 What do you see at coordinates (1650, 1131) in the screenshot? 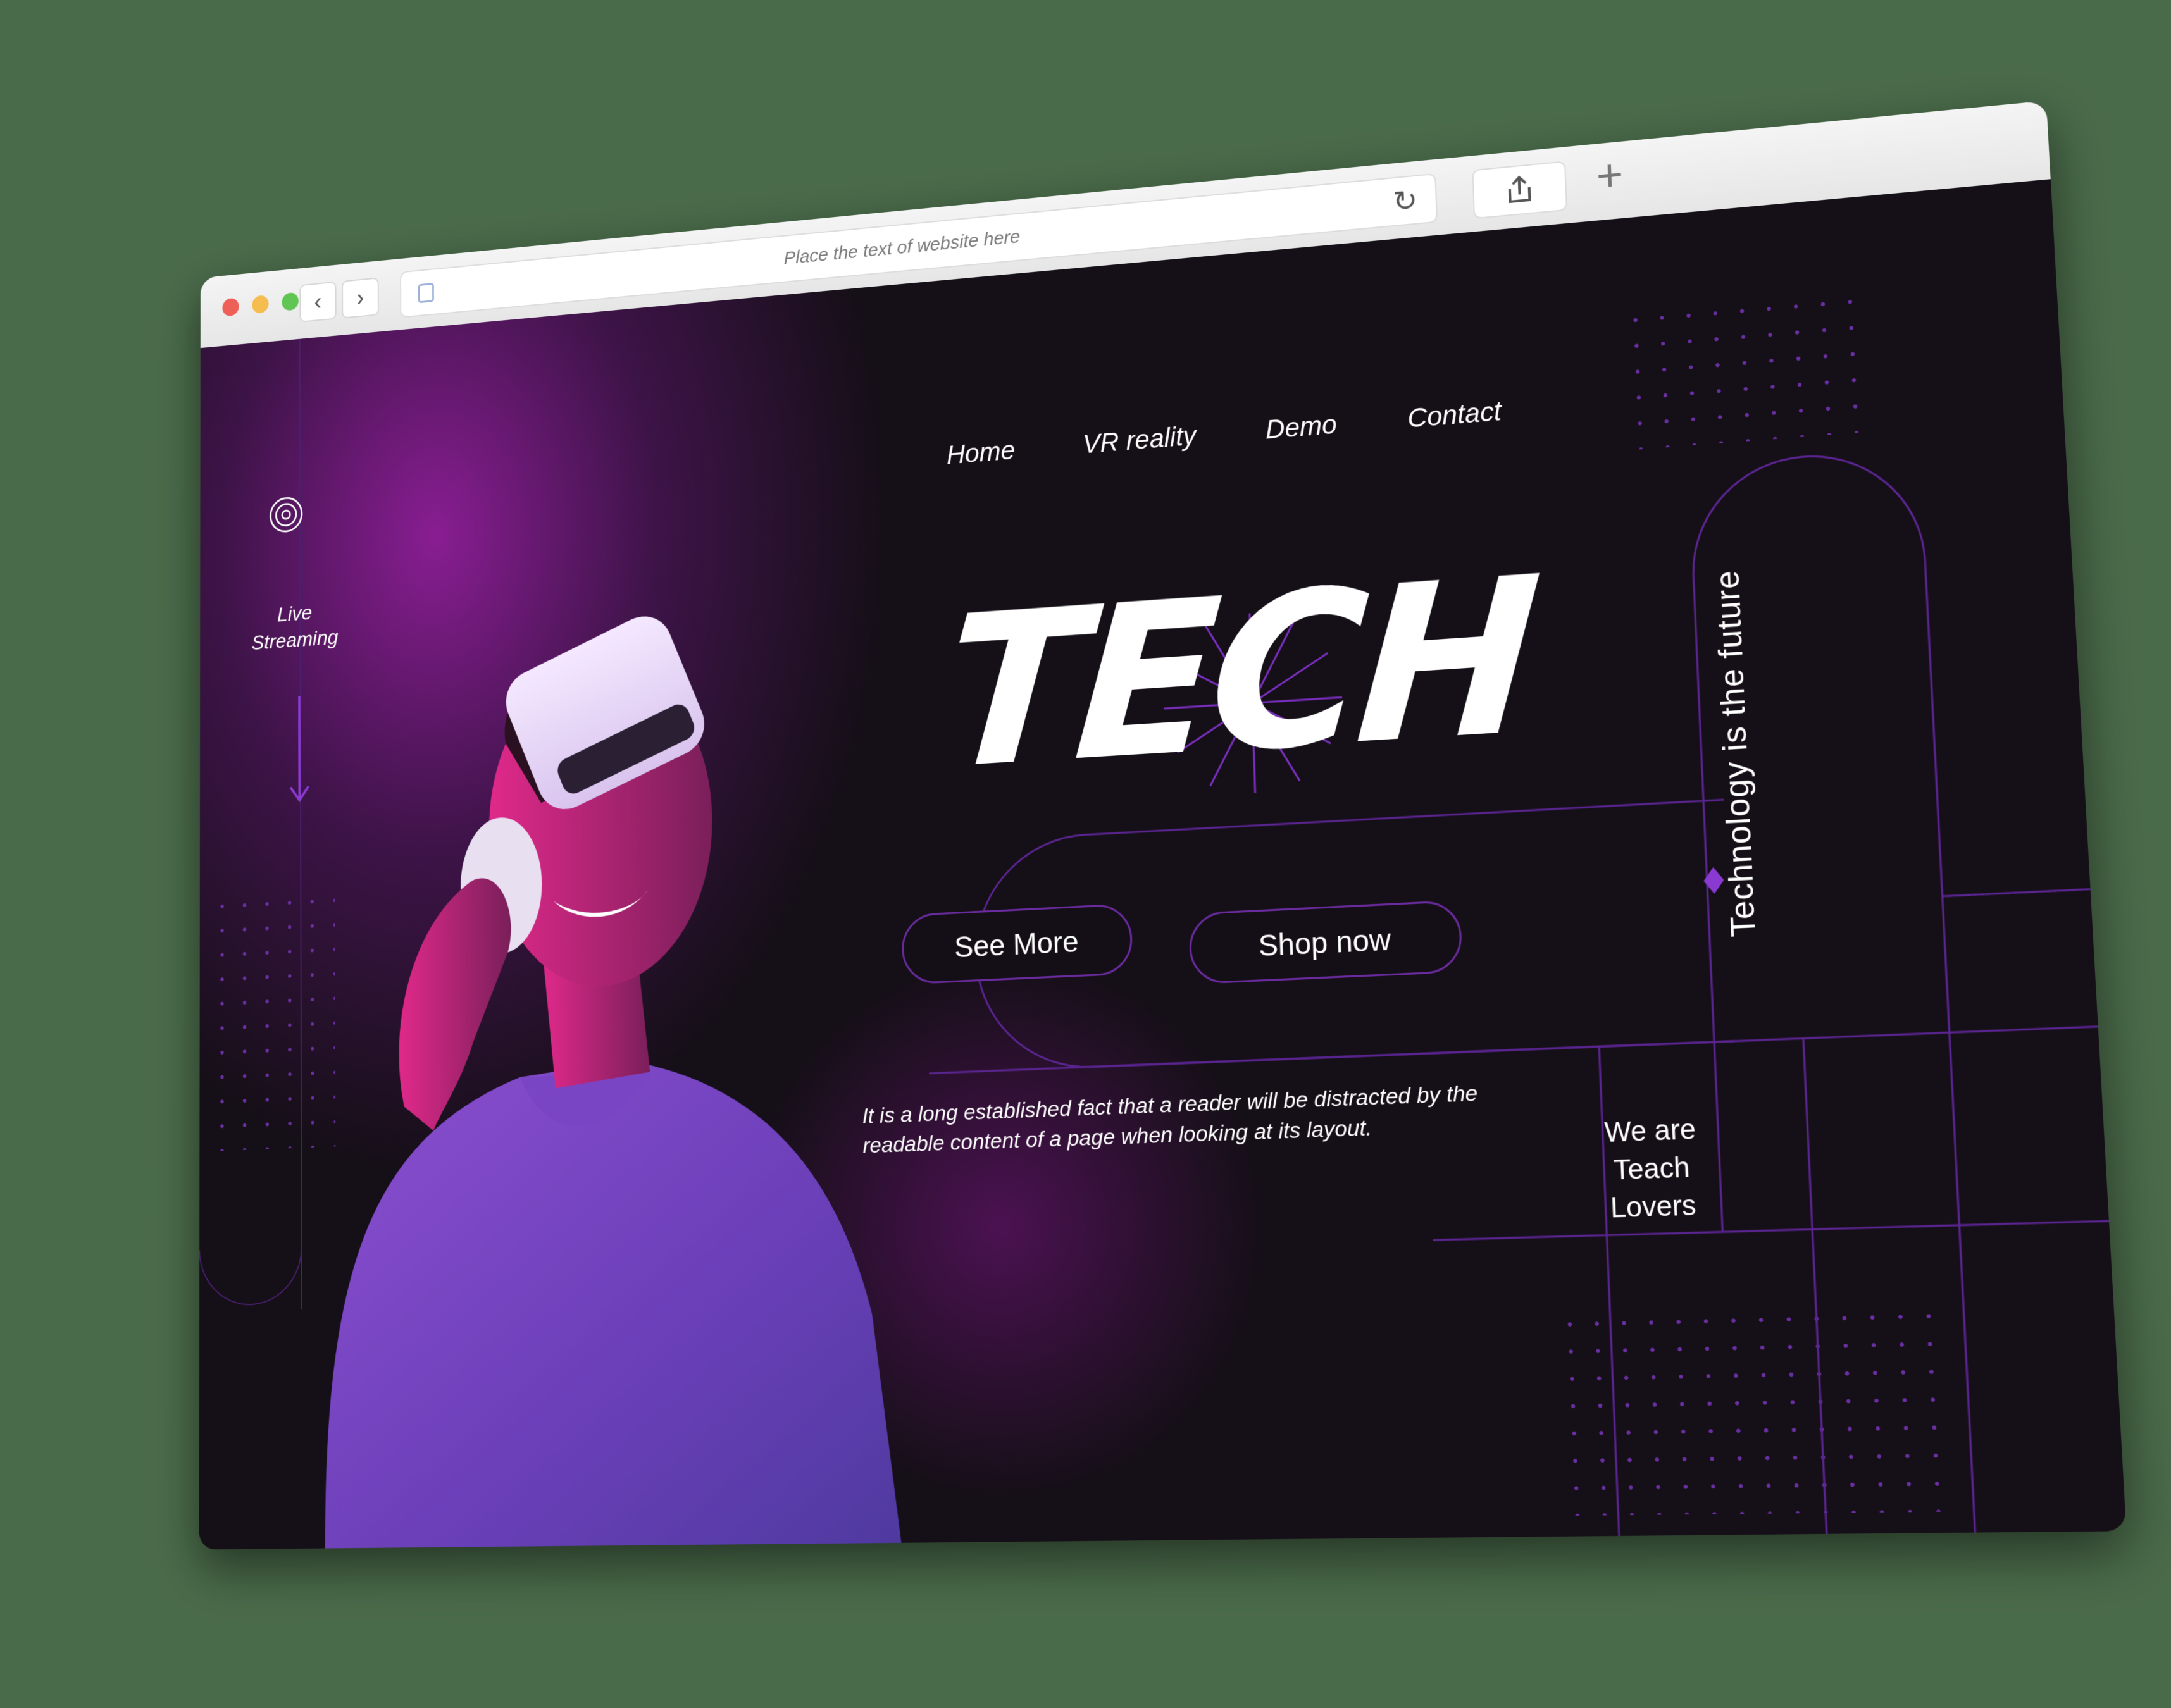
I see `we-are-line-1: We are` at bounding box center [1650, 1131].